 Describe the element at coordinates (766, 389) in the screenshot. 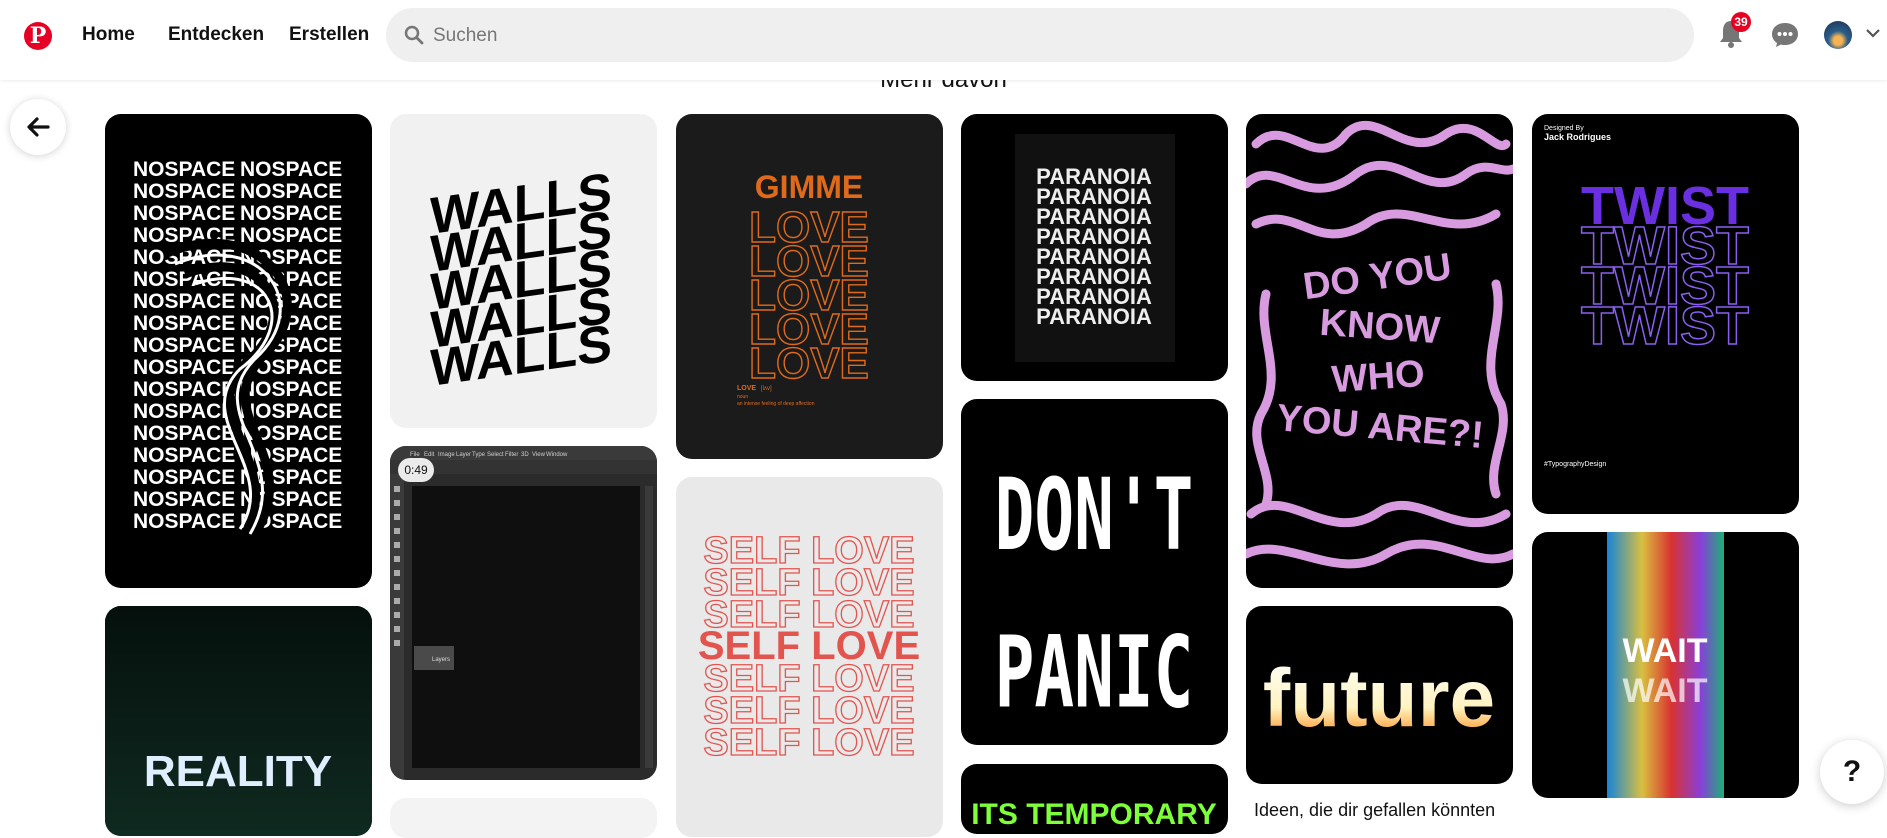

I see `pin-love-def-phonetic: [lʌv]` at that location.